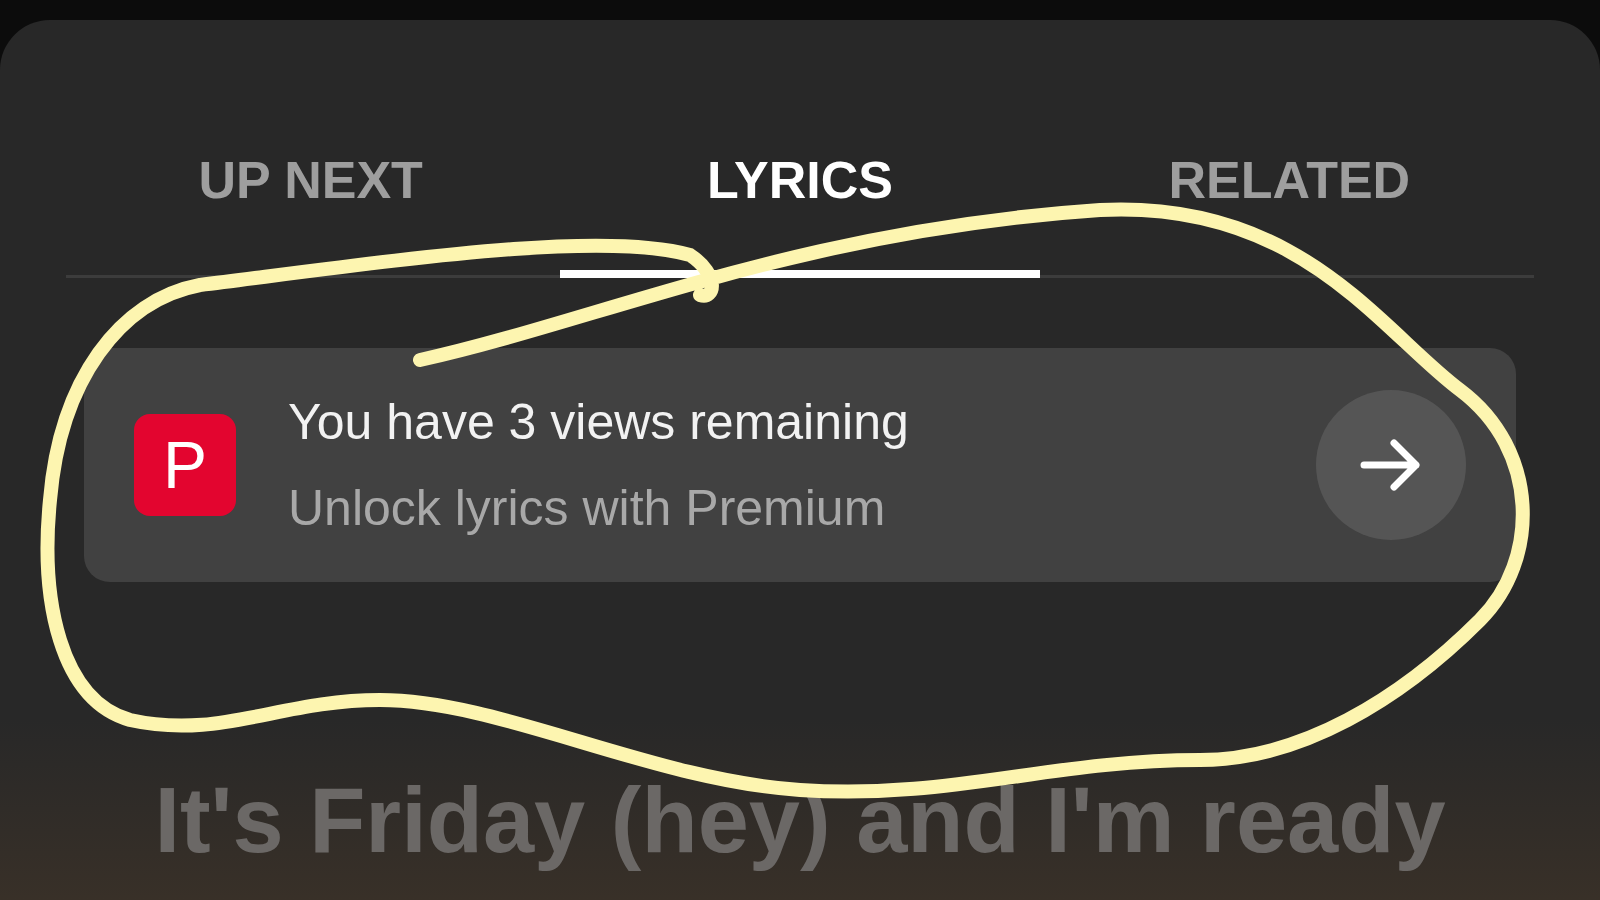 This screenshot has height=900, width=1600. I want to click on premium-badge-icon: P, so click(185, 465).